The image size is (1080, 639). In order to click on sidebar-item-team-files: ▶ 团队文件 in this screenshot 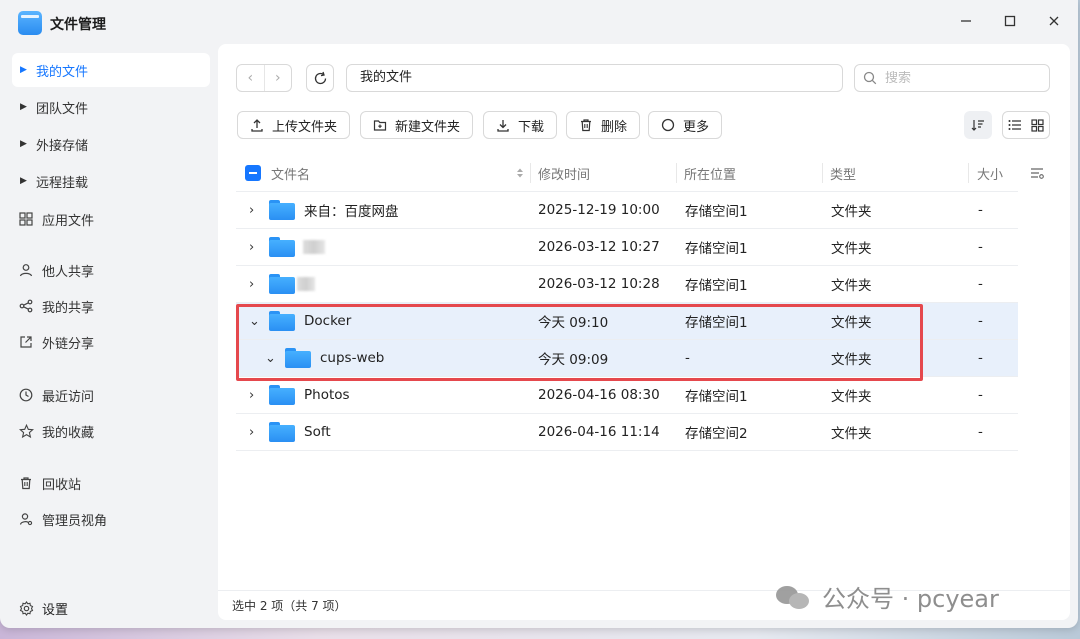, I will do `click(111, 107)`.